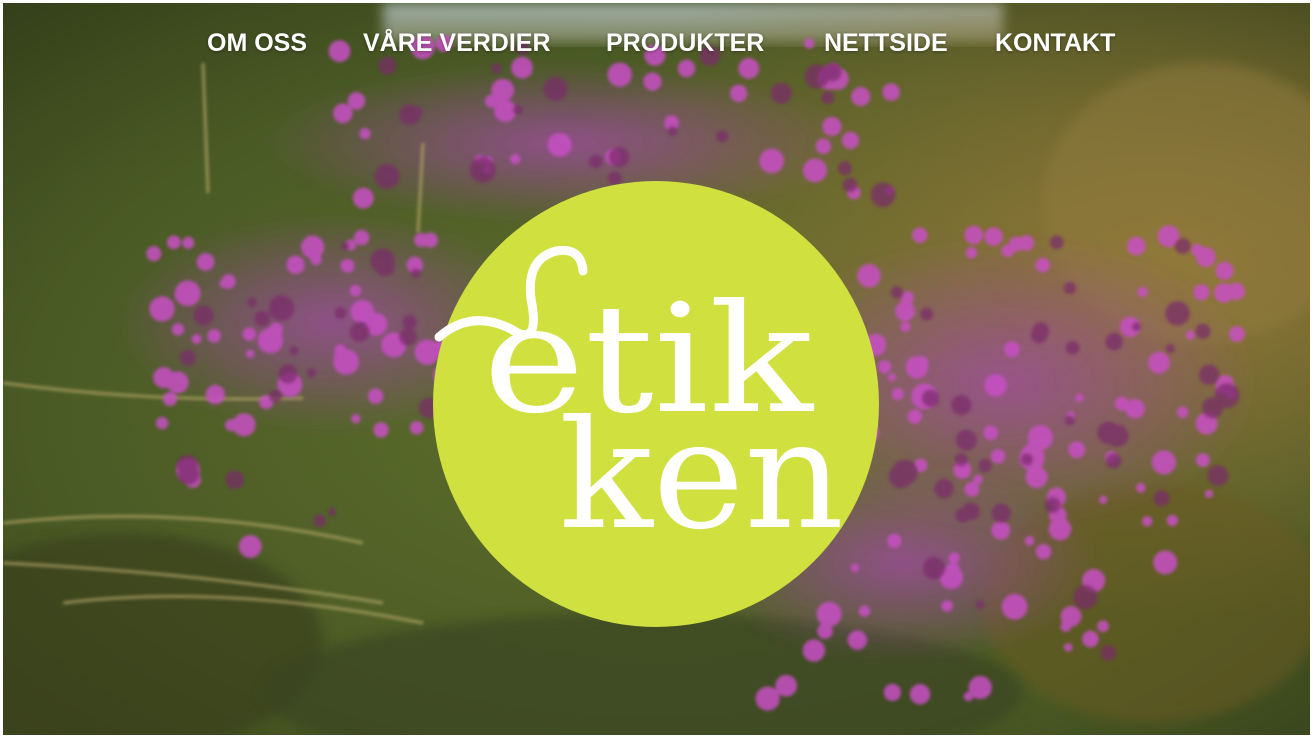  What do you see at coordinates (701, 476) in the screenshot?
I see `logo-text-line2: ken` at bounding box center [701, 476].